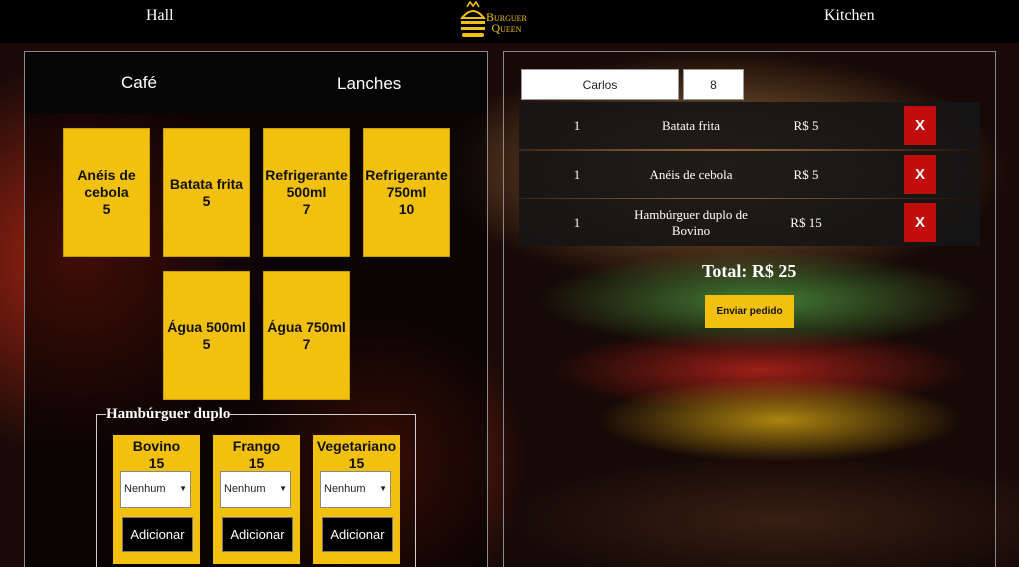 Image resolution: width=1019 pixels, height=567 pixels. Describe the element at coordinates (713, 84) in the screenshot. I see `table-number-input: 8` at that location.